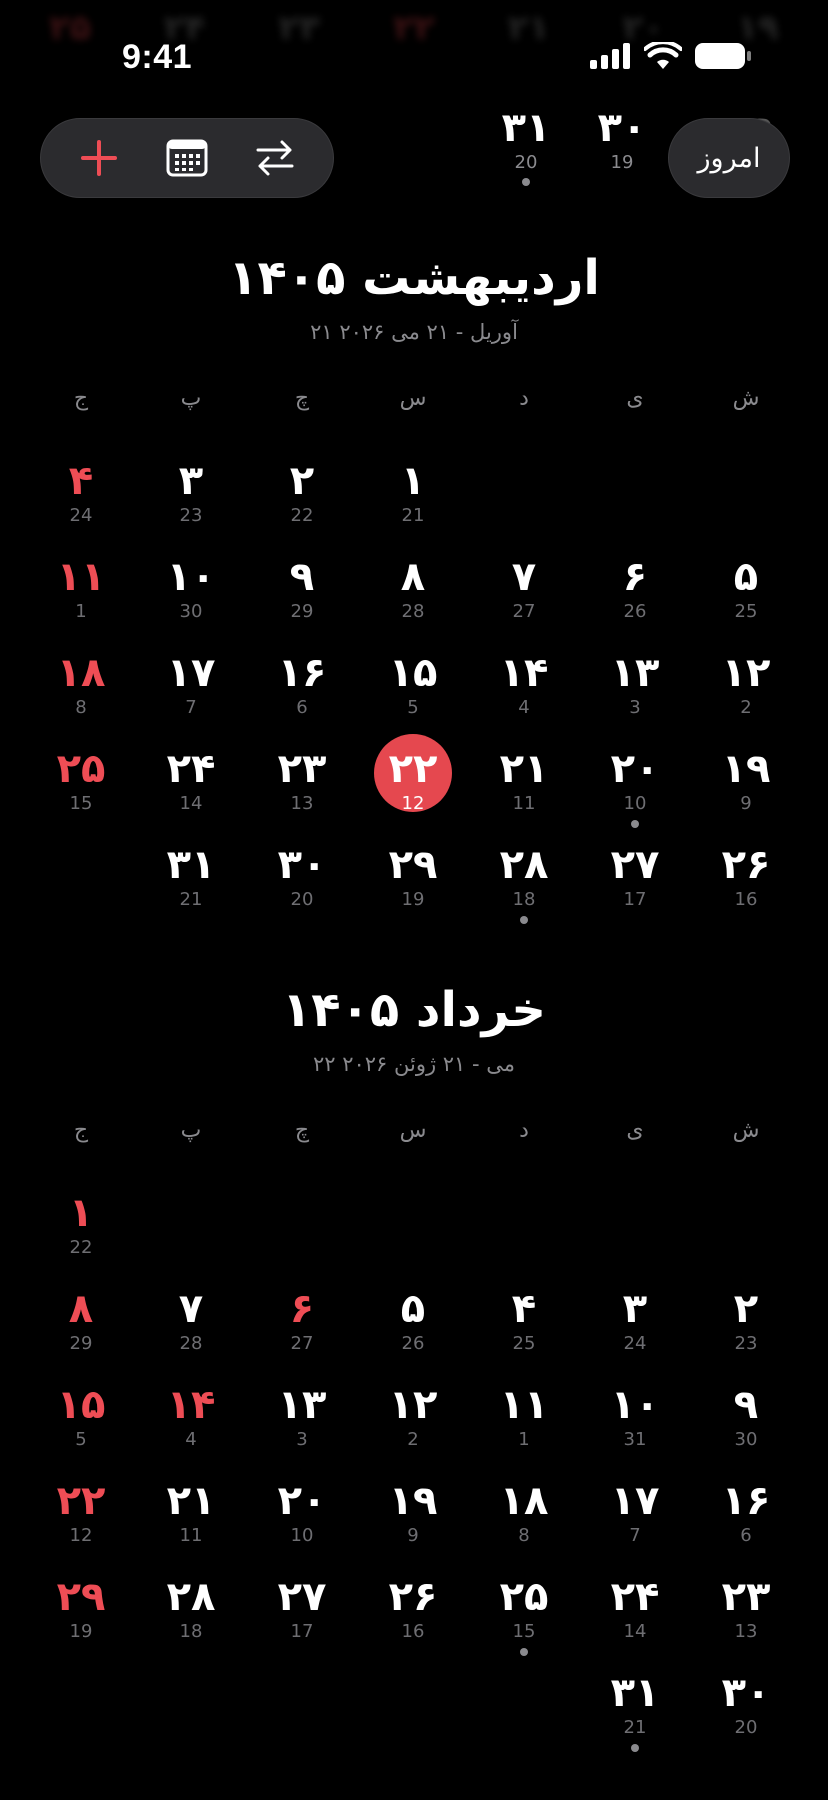 The width and height of the screenshot is (828, 1800). Describe the element at coordinates (635, 611) in the screenshot. I see `gregorian-date: 26` at that location.